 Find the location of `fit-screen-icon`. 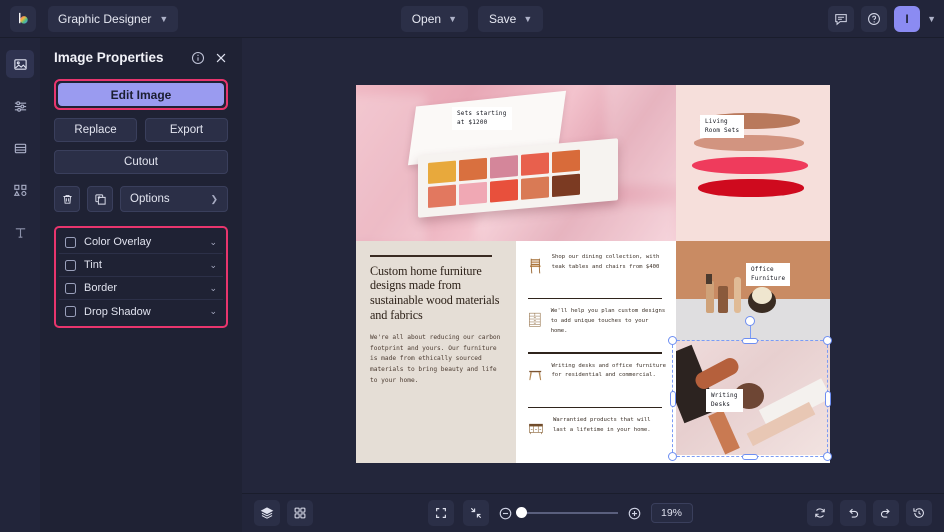

fit-screen-icon is located at coordinates (440, 513).